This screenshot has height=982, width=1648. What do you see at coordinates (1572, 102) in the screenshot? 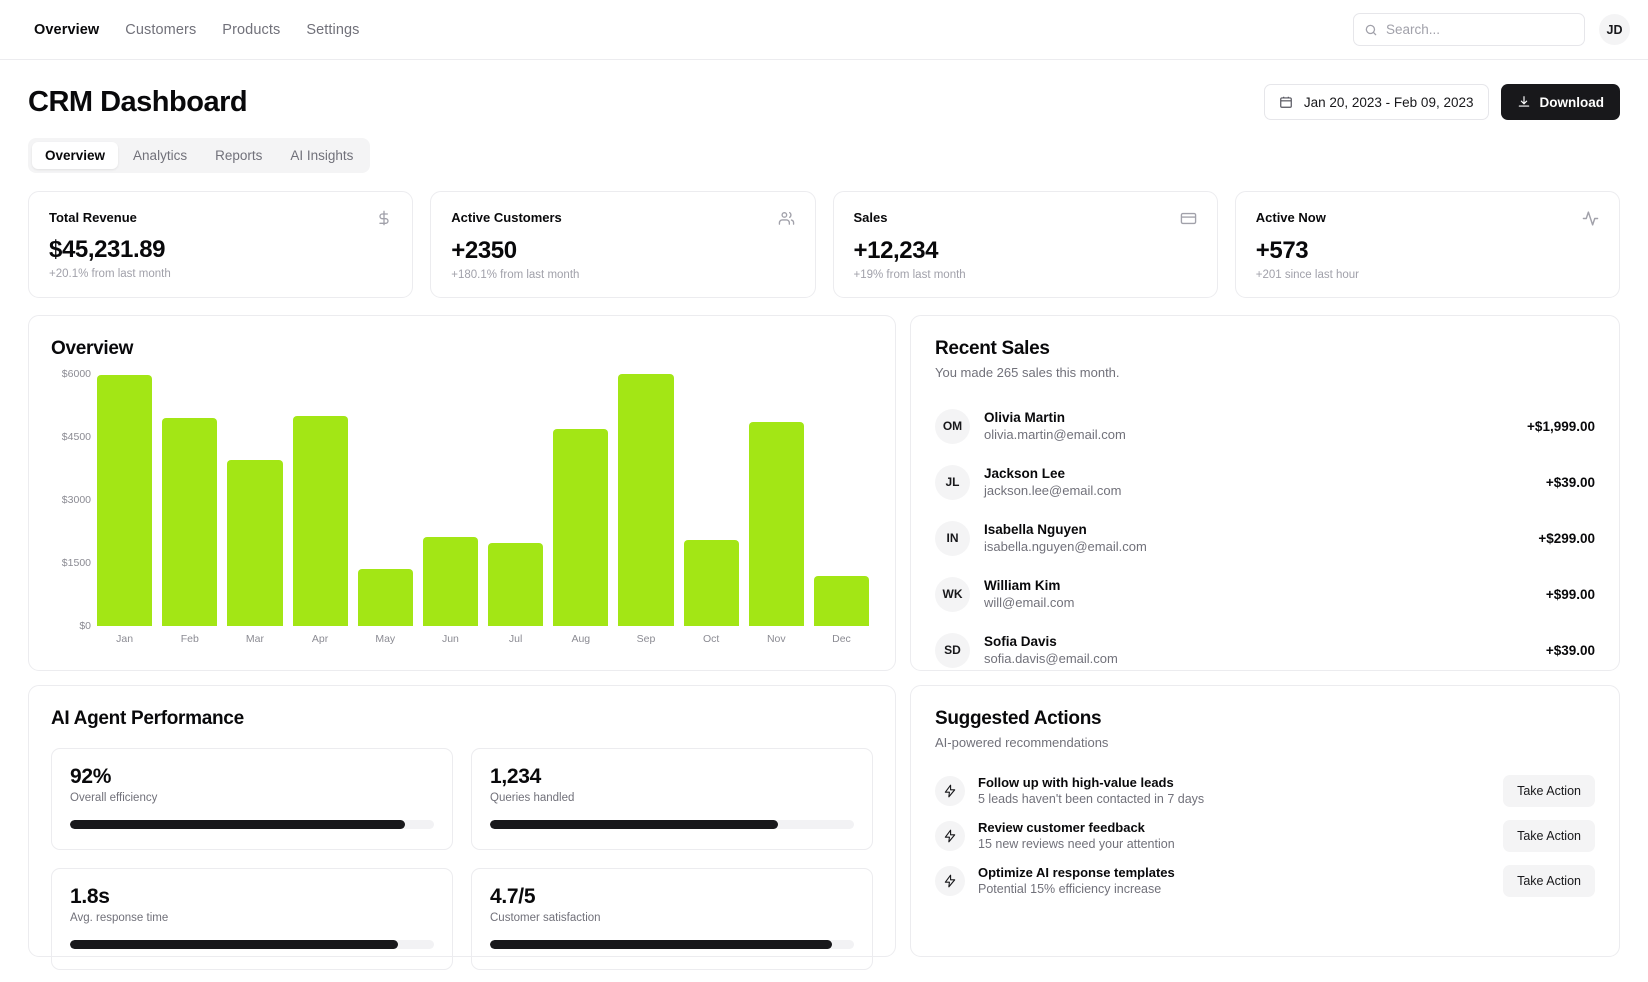
I see `download-label: Download` at bounding box center [1572, 102].